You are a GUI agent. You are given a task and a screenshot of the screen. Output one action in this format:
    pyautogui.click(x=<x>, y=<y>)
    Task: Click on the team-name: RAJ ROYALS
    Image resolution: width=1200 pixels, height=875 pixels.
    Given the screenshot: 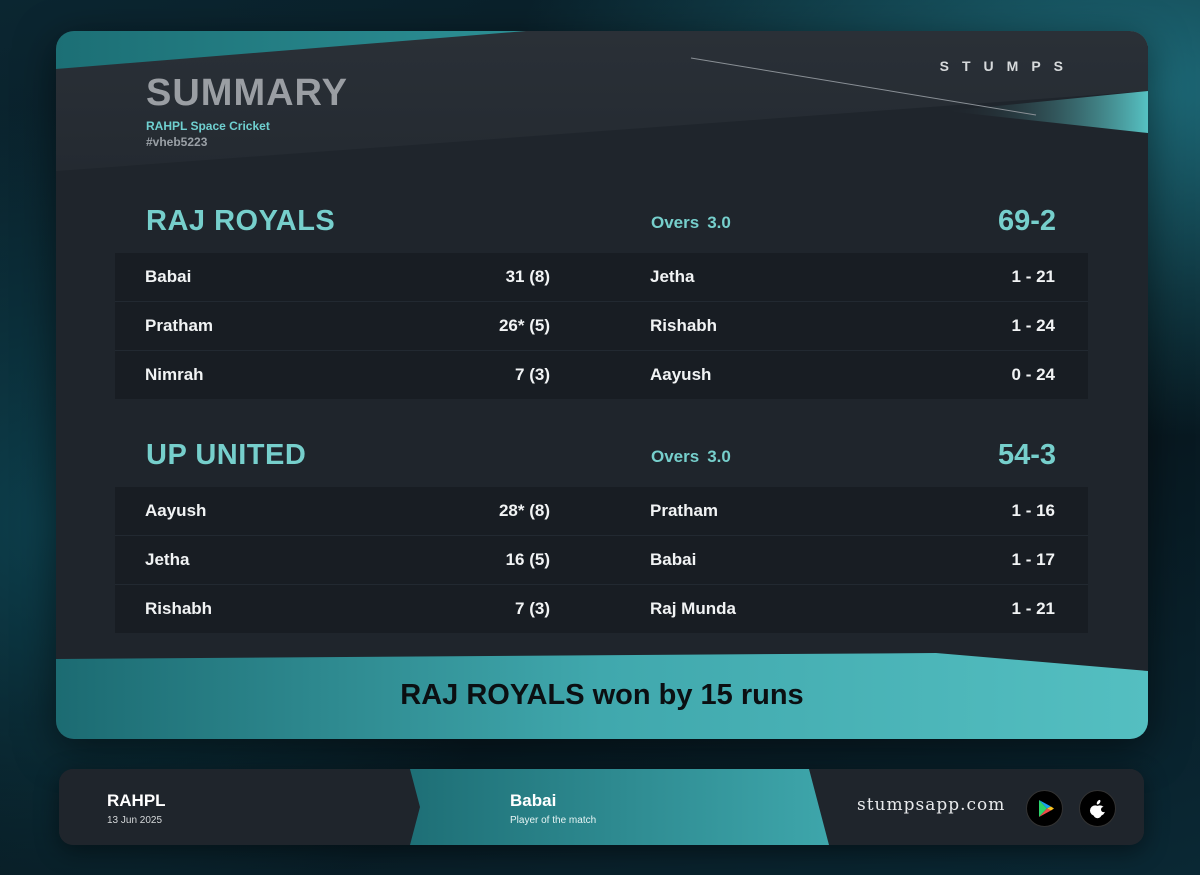 What is the action you would take?
    pyautogui.click(x=241, y=221)
    